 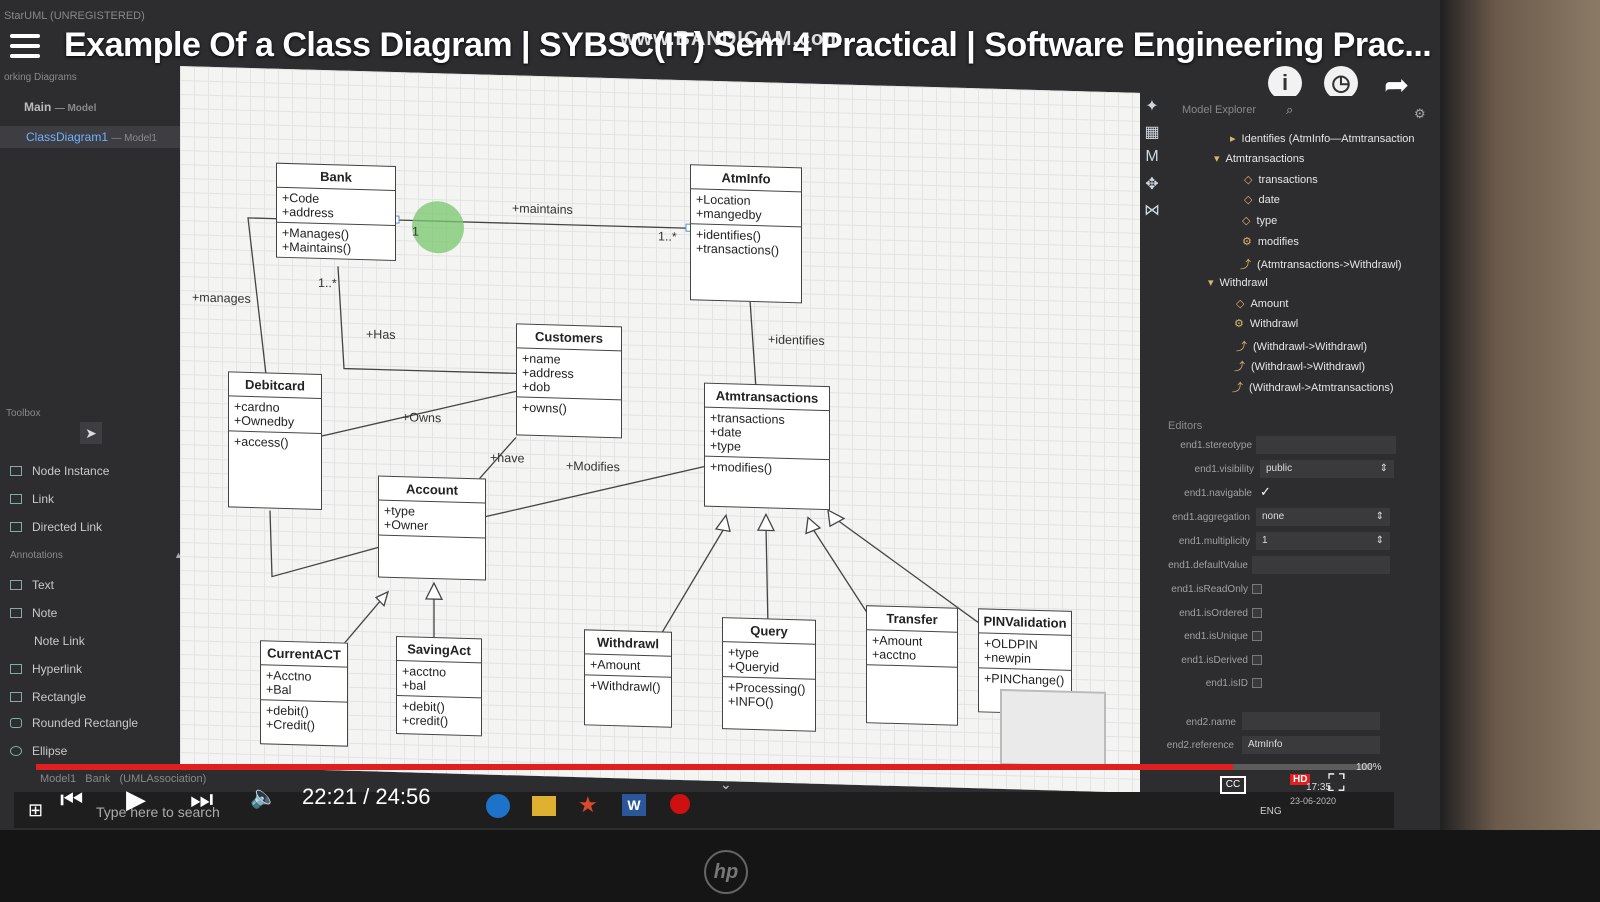 I want to click on taskbar-clock: 17:35, so click(x=1318, y=787).